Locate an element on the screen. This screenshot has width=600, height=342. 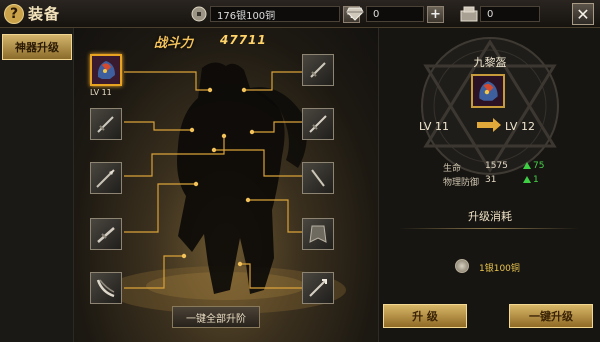
item-icon is located at coordinates (488, 91).